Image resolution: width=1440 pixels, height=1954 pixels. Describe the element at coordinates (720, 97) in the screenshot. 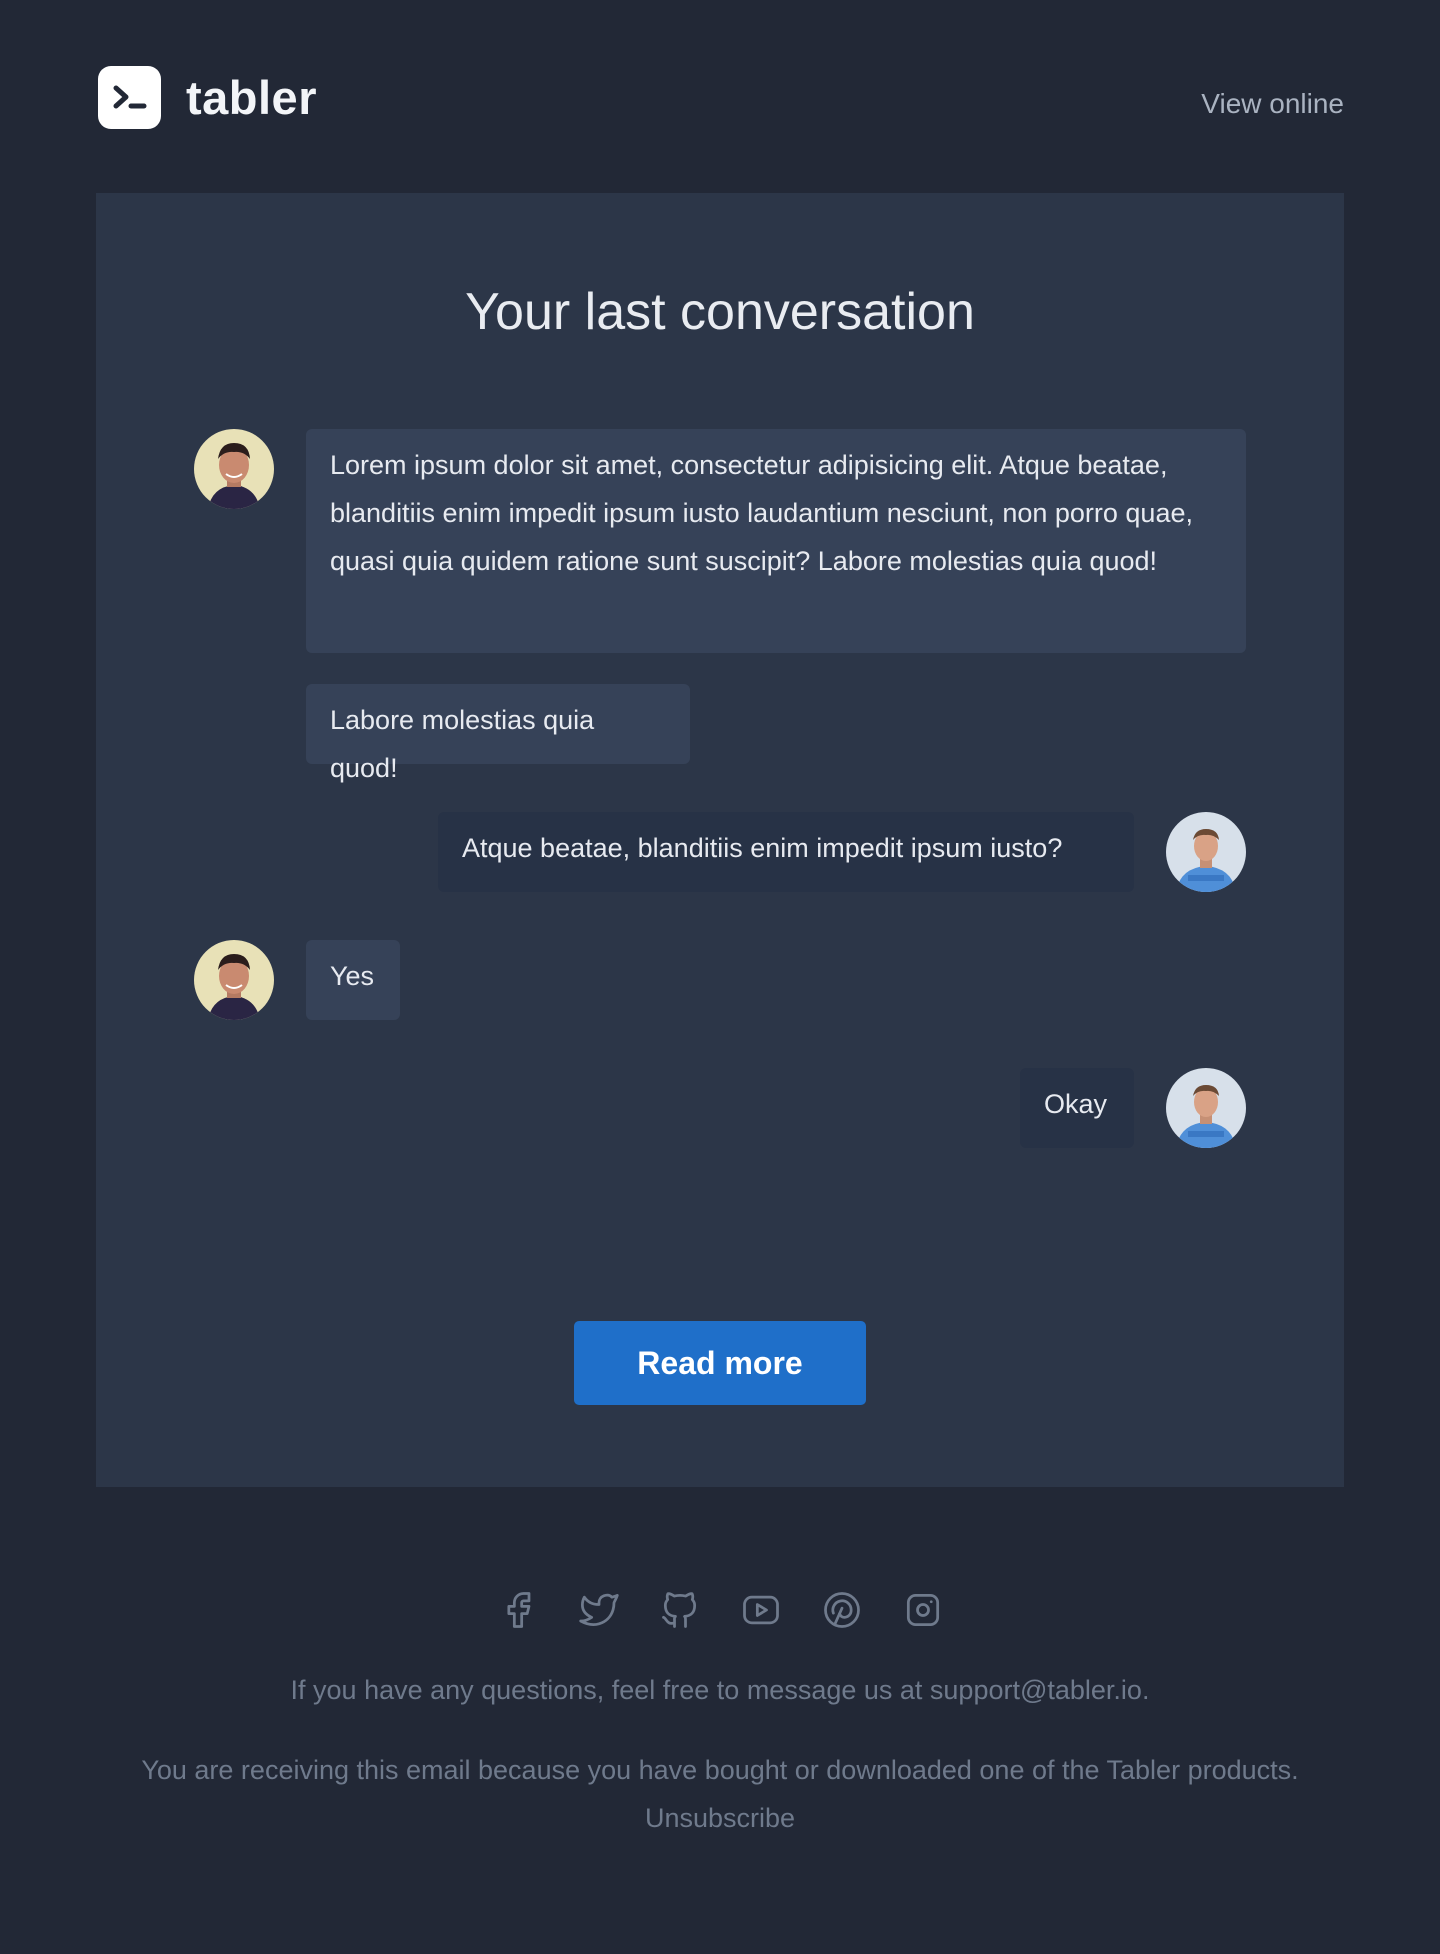

I see `email-header: tabler View online` at that location.